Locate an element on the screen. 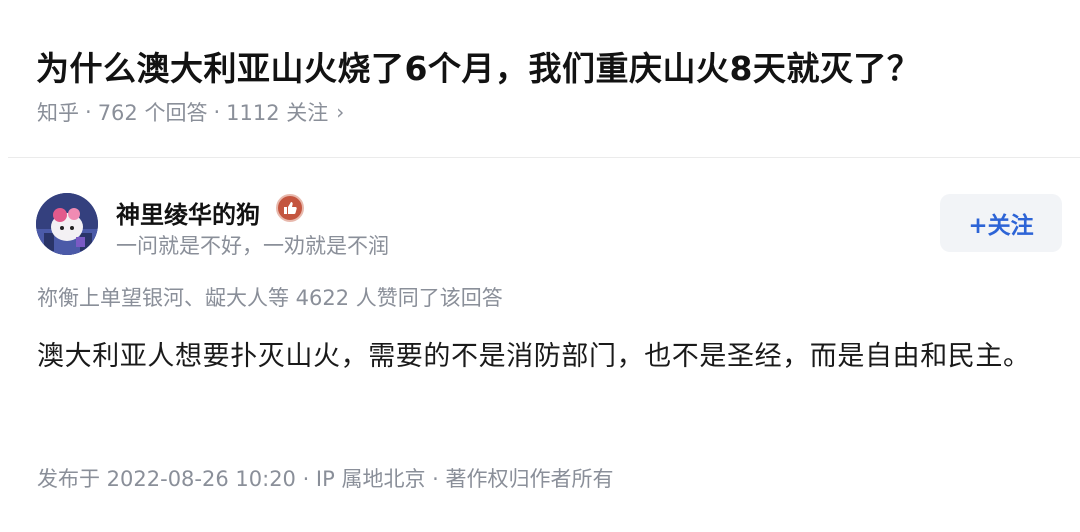  avatar-image is located at coordinates (67, 224).